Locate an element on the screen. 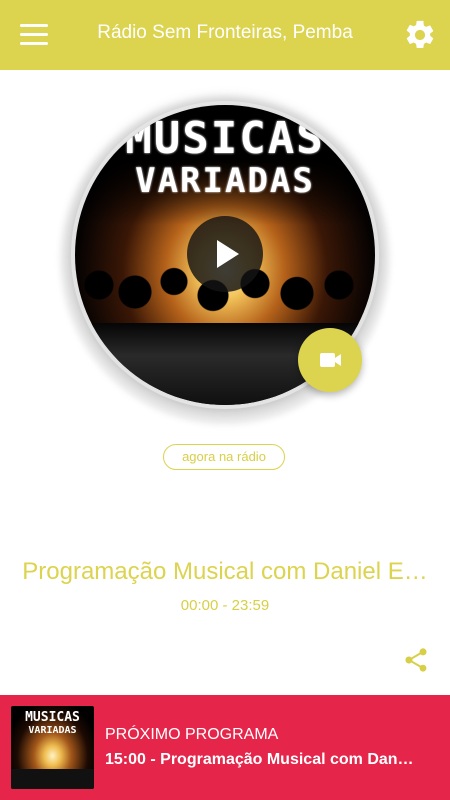 The height and width of the screenshot is (800, 450). gear-icon is located at coordinates (420, 35).